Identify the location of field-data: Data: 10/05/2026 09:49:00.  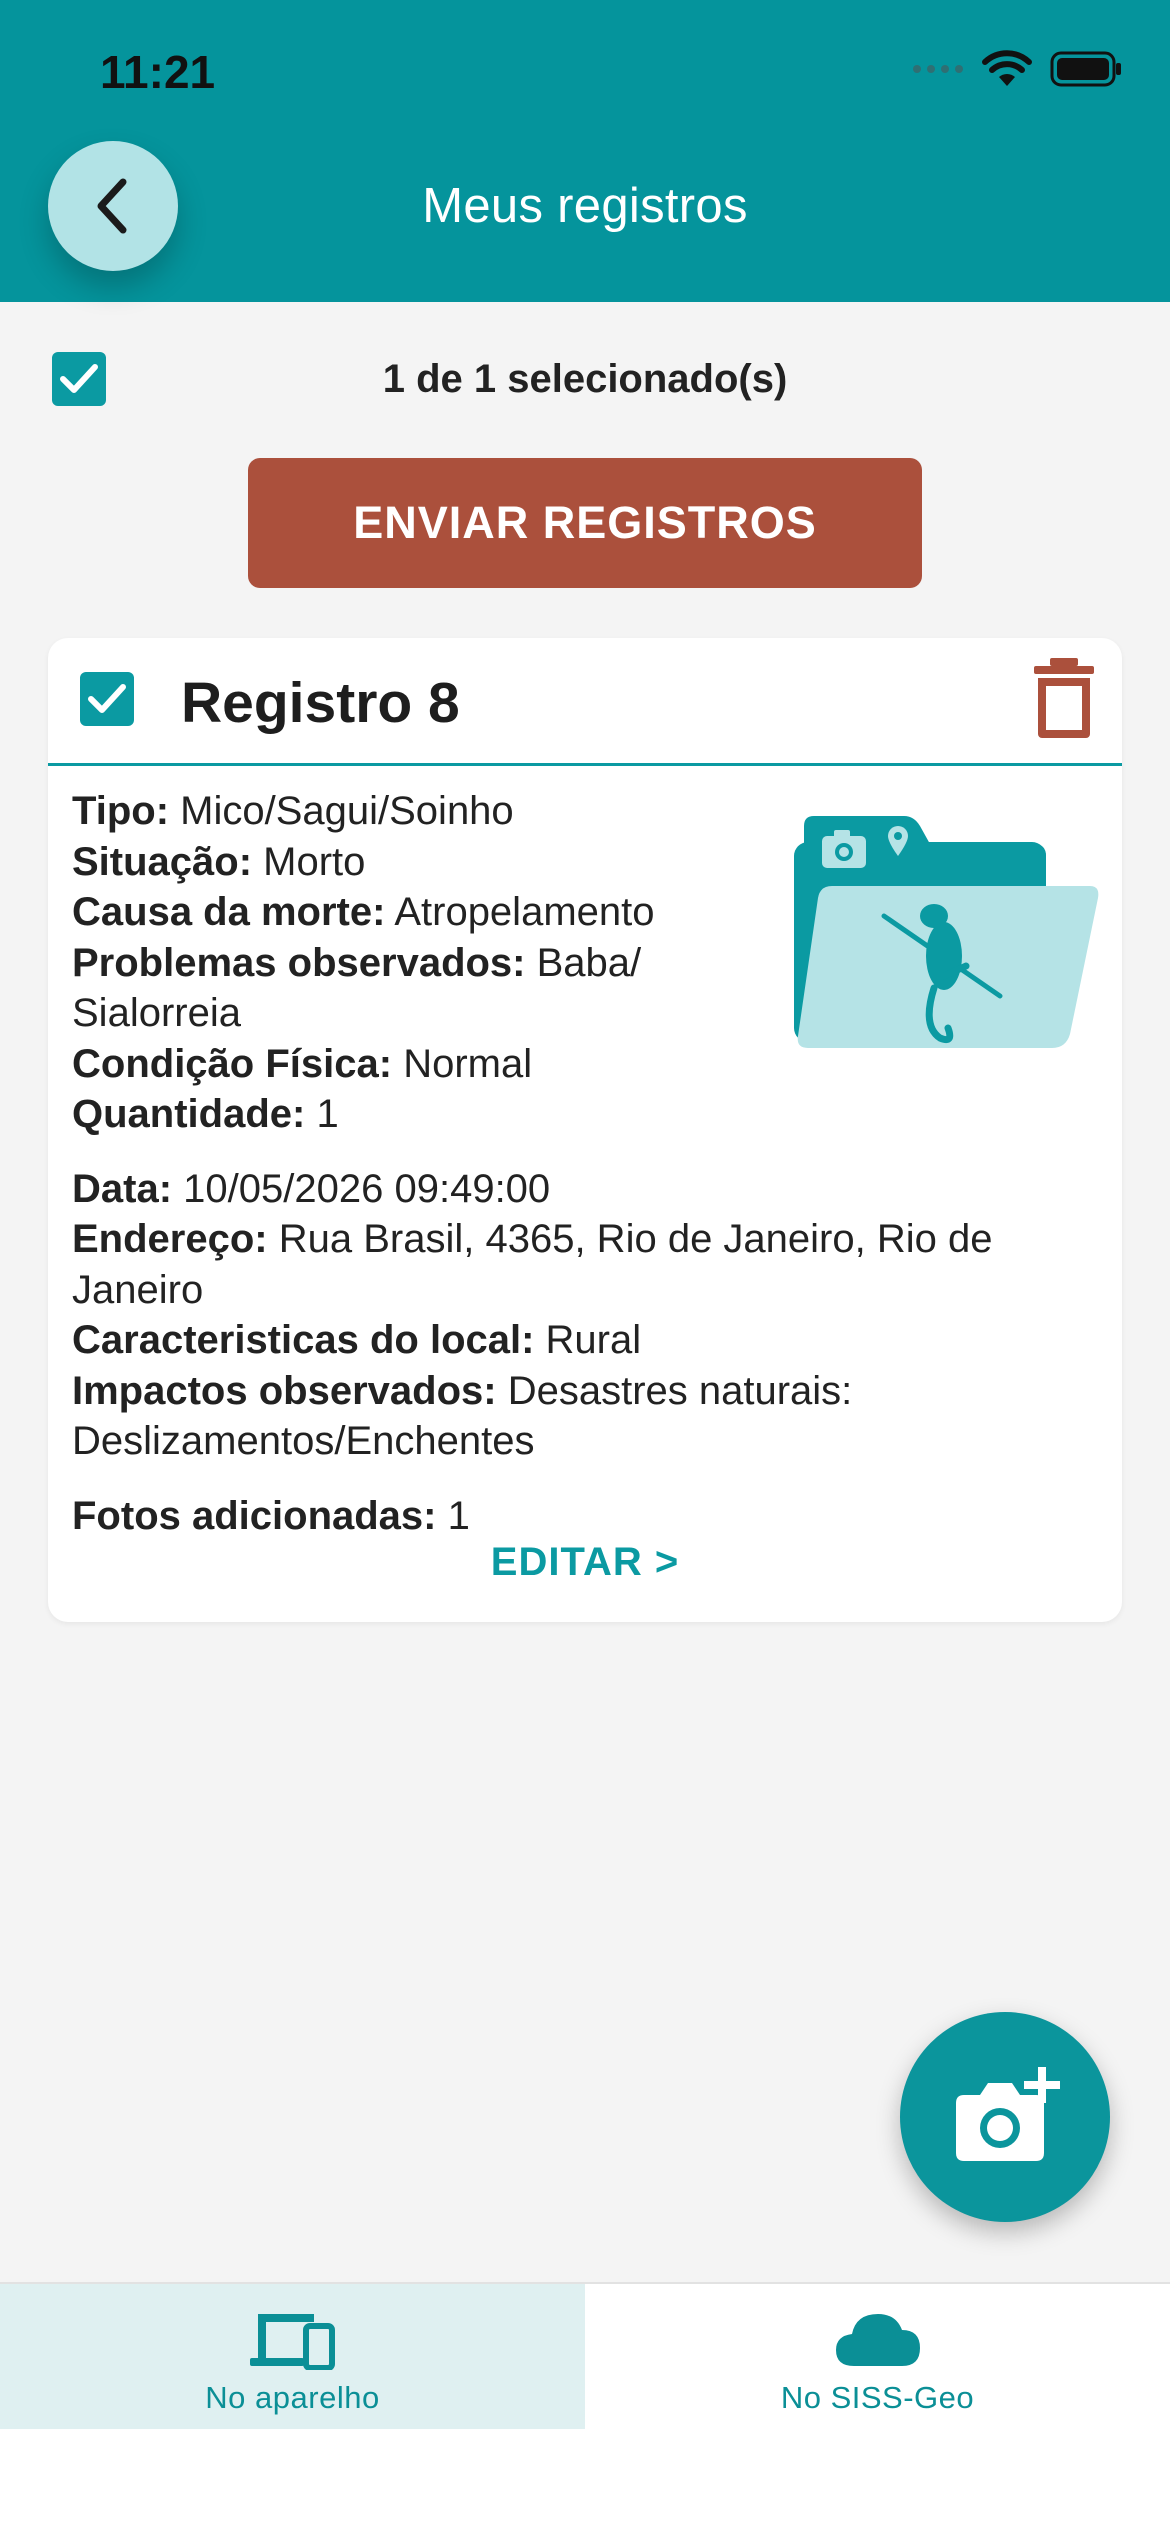
(311, 1188).